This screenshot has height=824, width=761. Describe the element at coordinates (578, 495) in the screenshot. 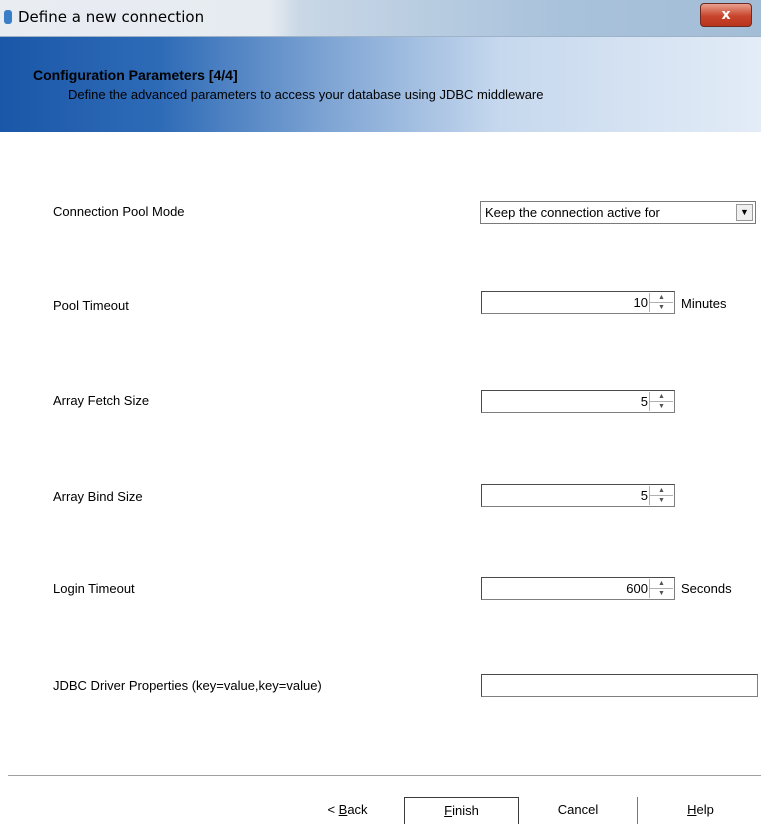

I see `array-bind-size-stepper: 5 ▲ ▼` at that location.